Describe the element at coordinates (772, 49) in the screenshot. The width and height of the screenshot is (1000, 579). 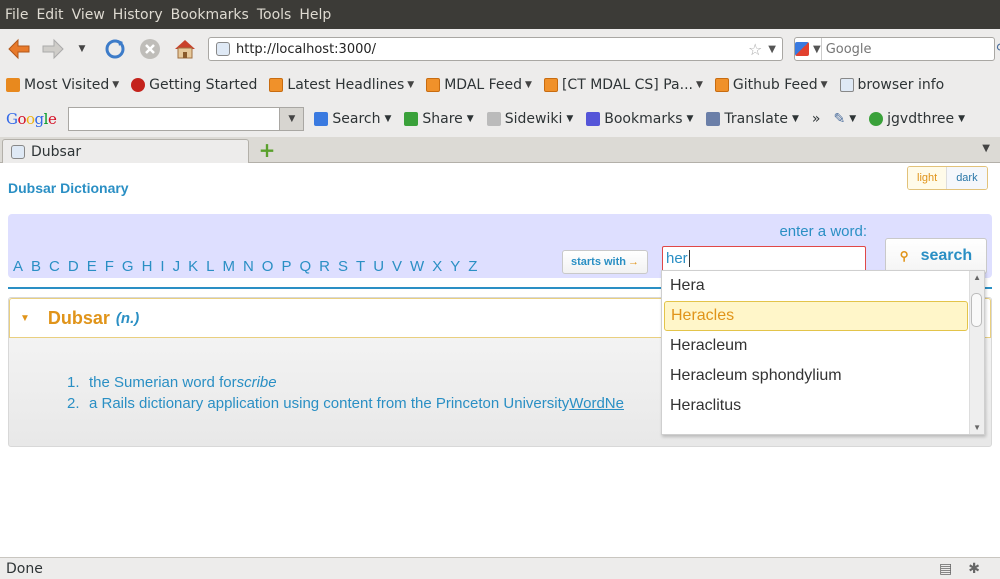
I see `url-dropdown-icon: ▼` at that location.